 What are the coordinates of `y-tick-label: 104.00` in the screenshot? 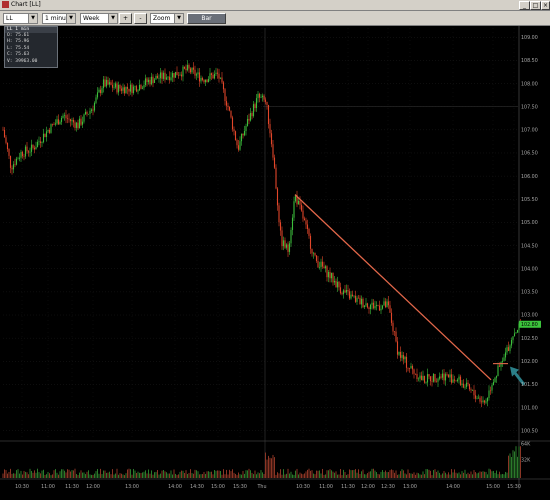 It's located at (529, 269).